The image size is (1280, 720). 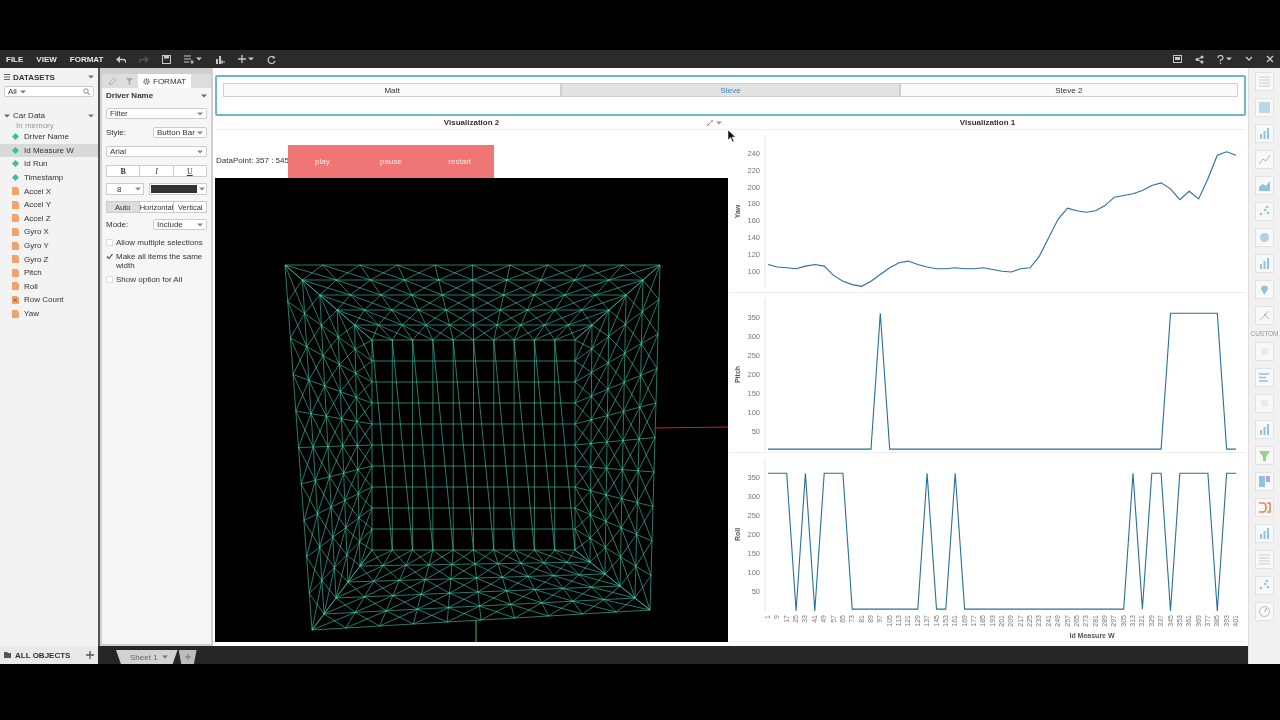 What do you see at coordinates (392, 90) in the screenshot?
I see `filter-button: Matt` at bounding box center [392, 90].